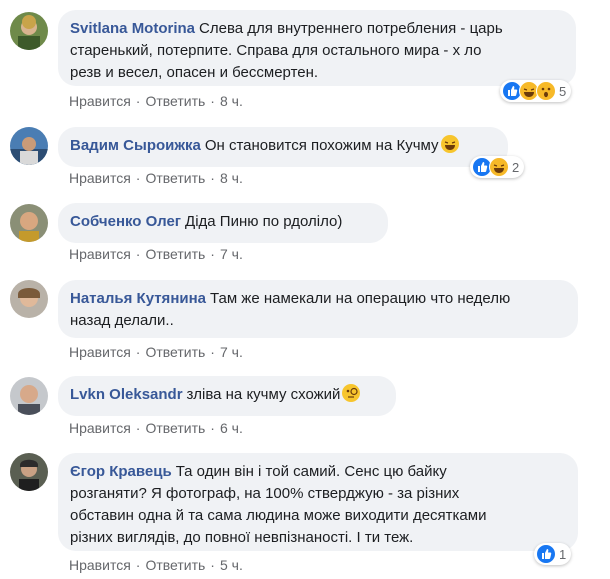  Describe the element at coordinates (351, 393) in the screenshot. I see `monocle-emoji-icon` at that location.